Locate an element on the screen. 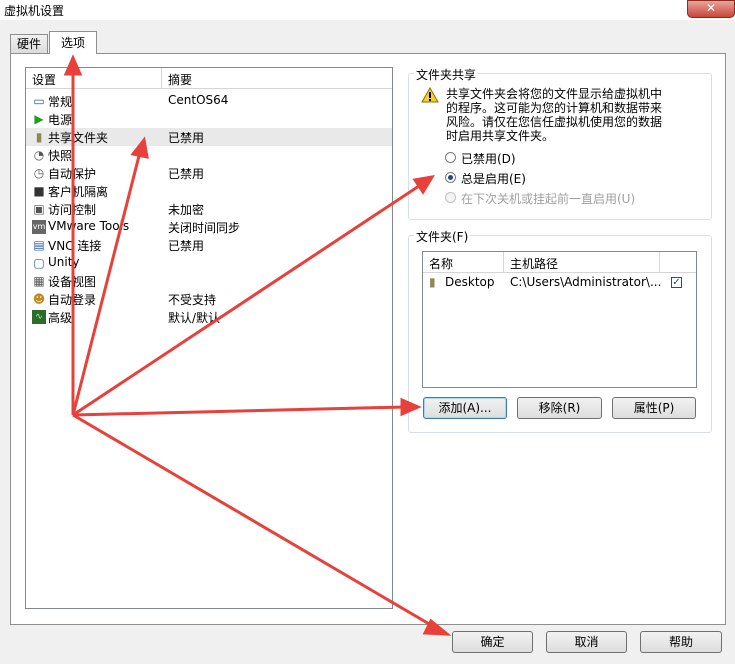 The width and height of the screenshot is (735, 664). row-summary: 关闭时间同步 is located at coordinates (204, 228).